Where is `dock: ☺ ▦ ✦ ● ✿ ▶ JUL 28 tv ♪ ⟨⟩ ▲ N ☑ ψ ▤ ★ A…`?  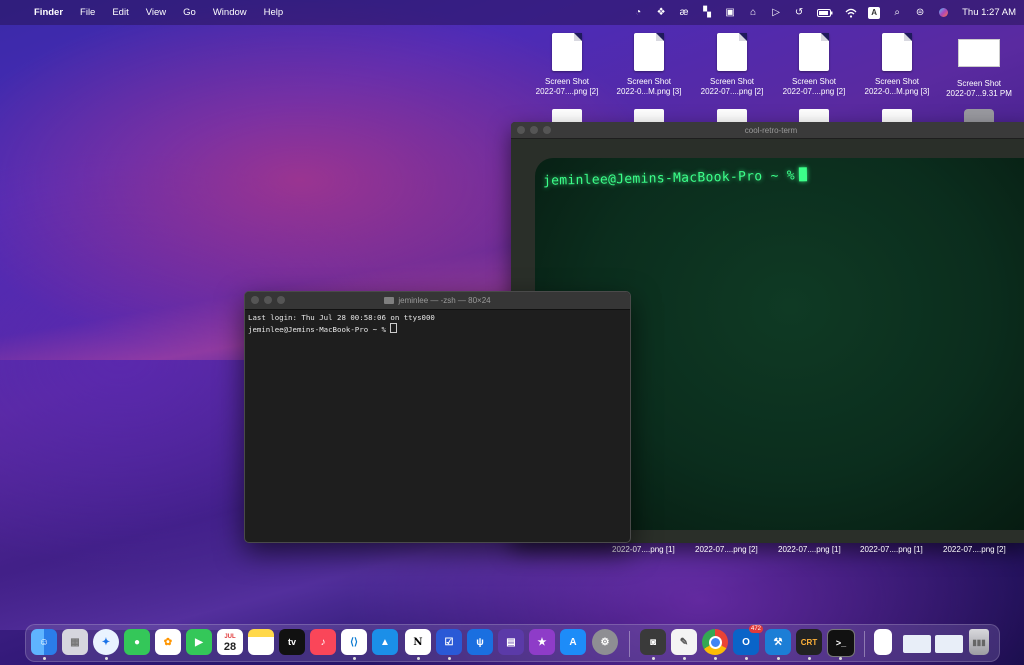
dock: ☺ ▦ ✦ ● ✿ ▶ JUL 28 tv ♪ ⟨⟩ ▲ N ☑ ψ ▤ ★ A… is located at coordinates (512, 643).